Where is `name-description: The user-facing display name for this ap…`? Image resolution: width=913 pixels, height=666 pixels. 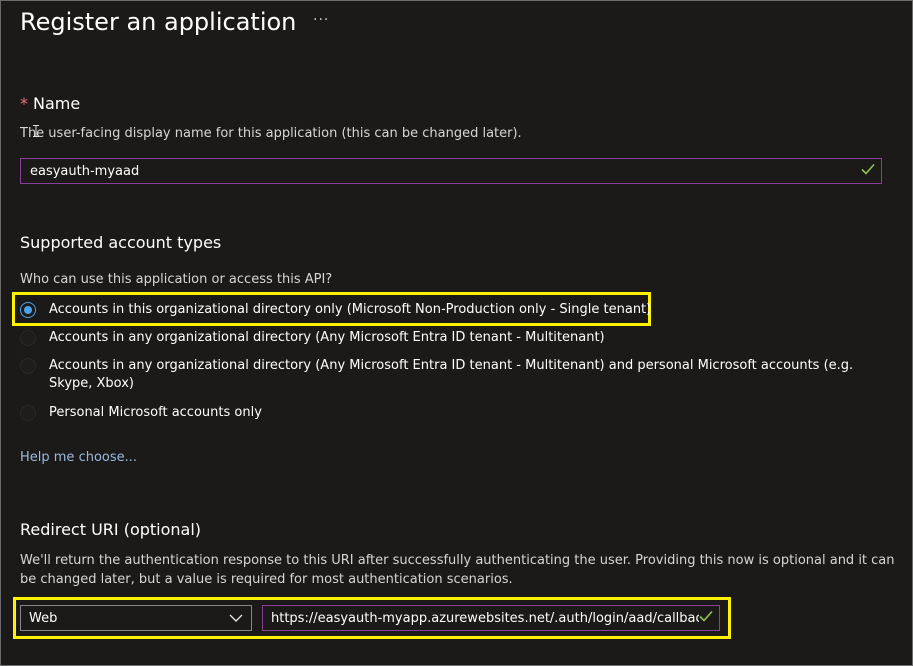 name-description: The user-facing display name for this ap… is located at coordinates (271, 133).